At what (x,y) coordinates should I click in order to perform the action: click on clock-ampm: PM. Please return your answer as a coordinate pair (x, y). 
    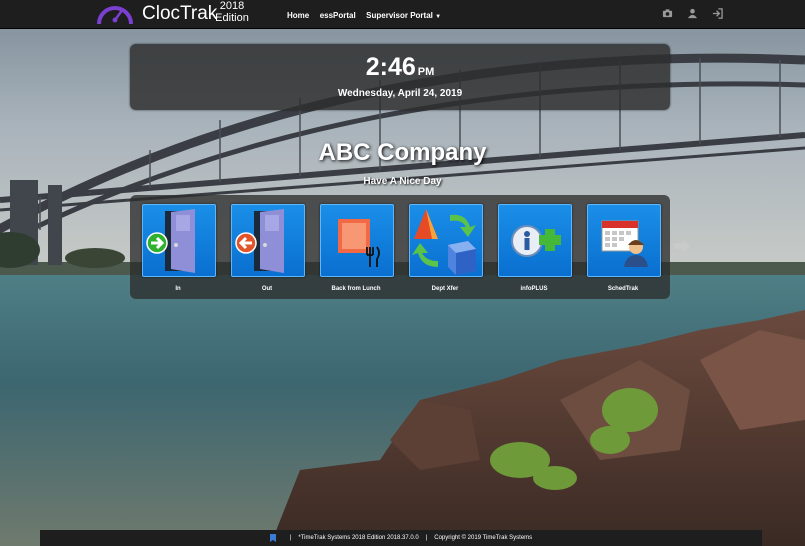
    Looking at the image, I should click on (426, 72).